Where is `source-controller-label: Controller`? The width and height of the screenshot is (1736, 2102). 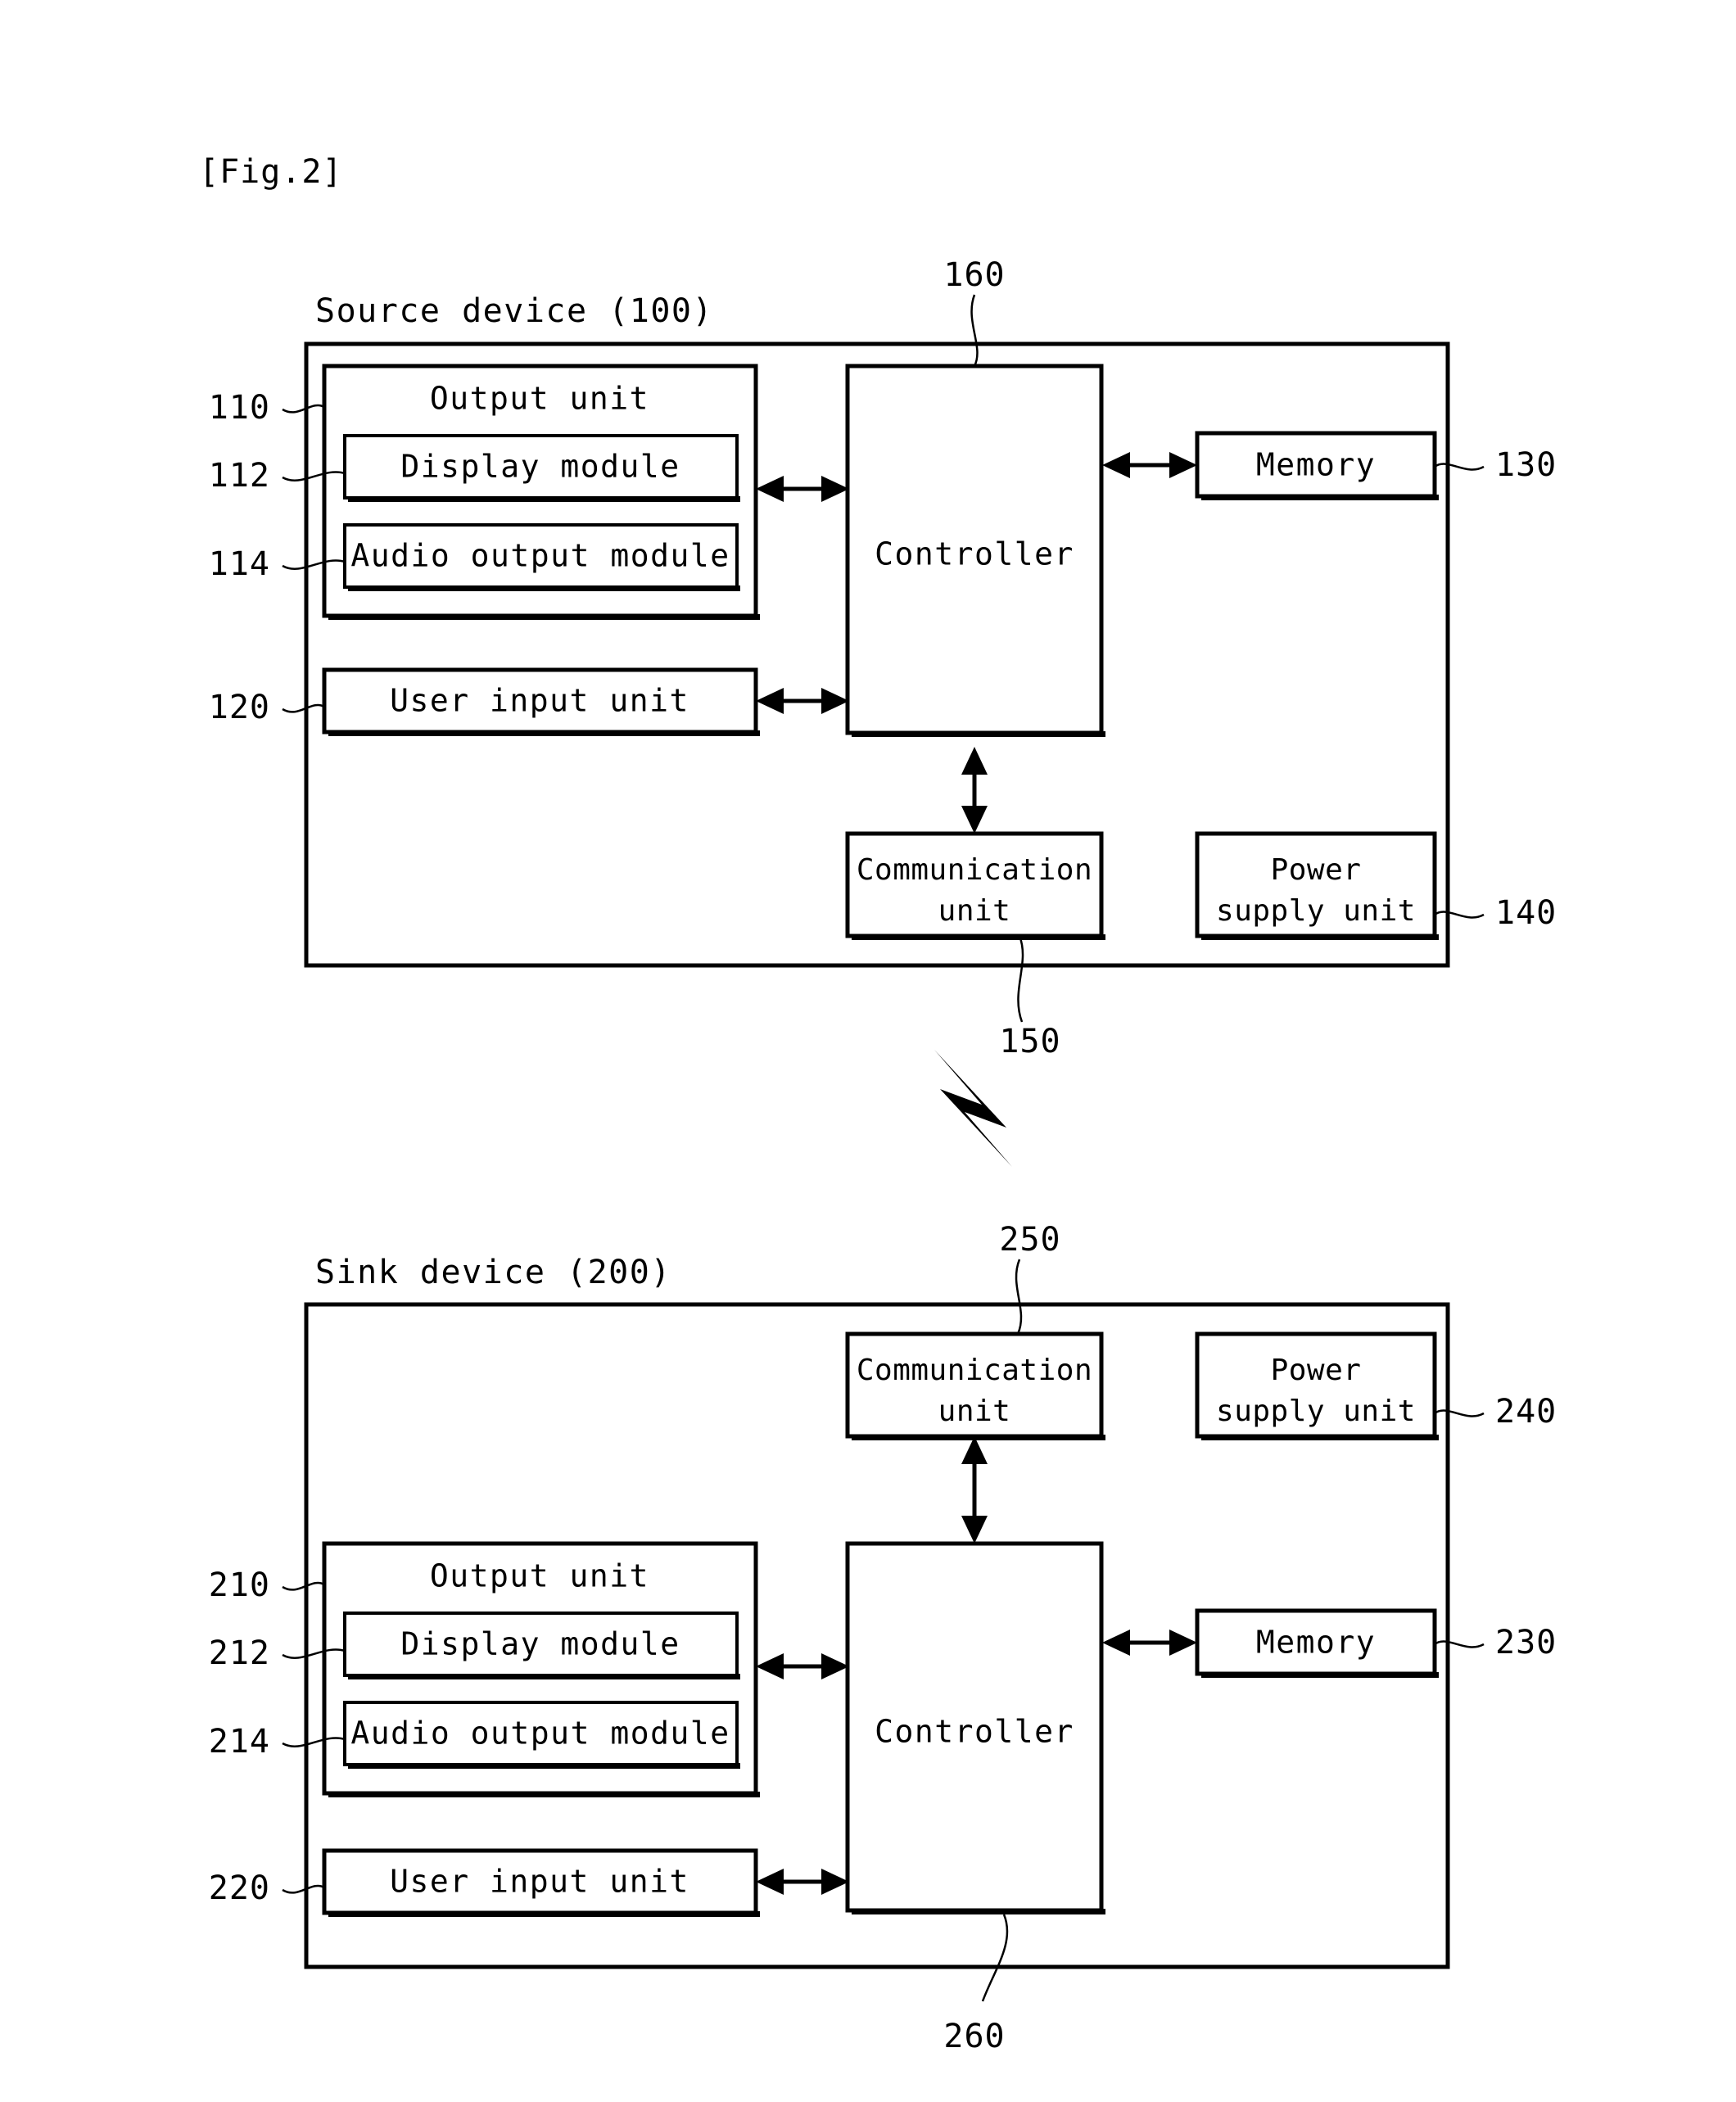 source-controller-label: Controller is located at coordinates (975, 554).